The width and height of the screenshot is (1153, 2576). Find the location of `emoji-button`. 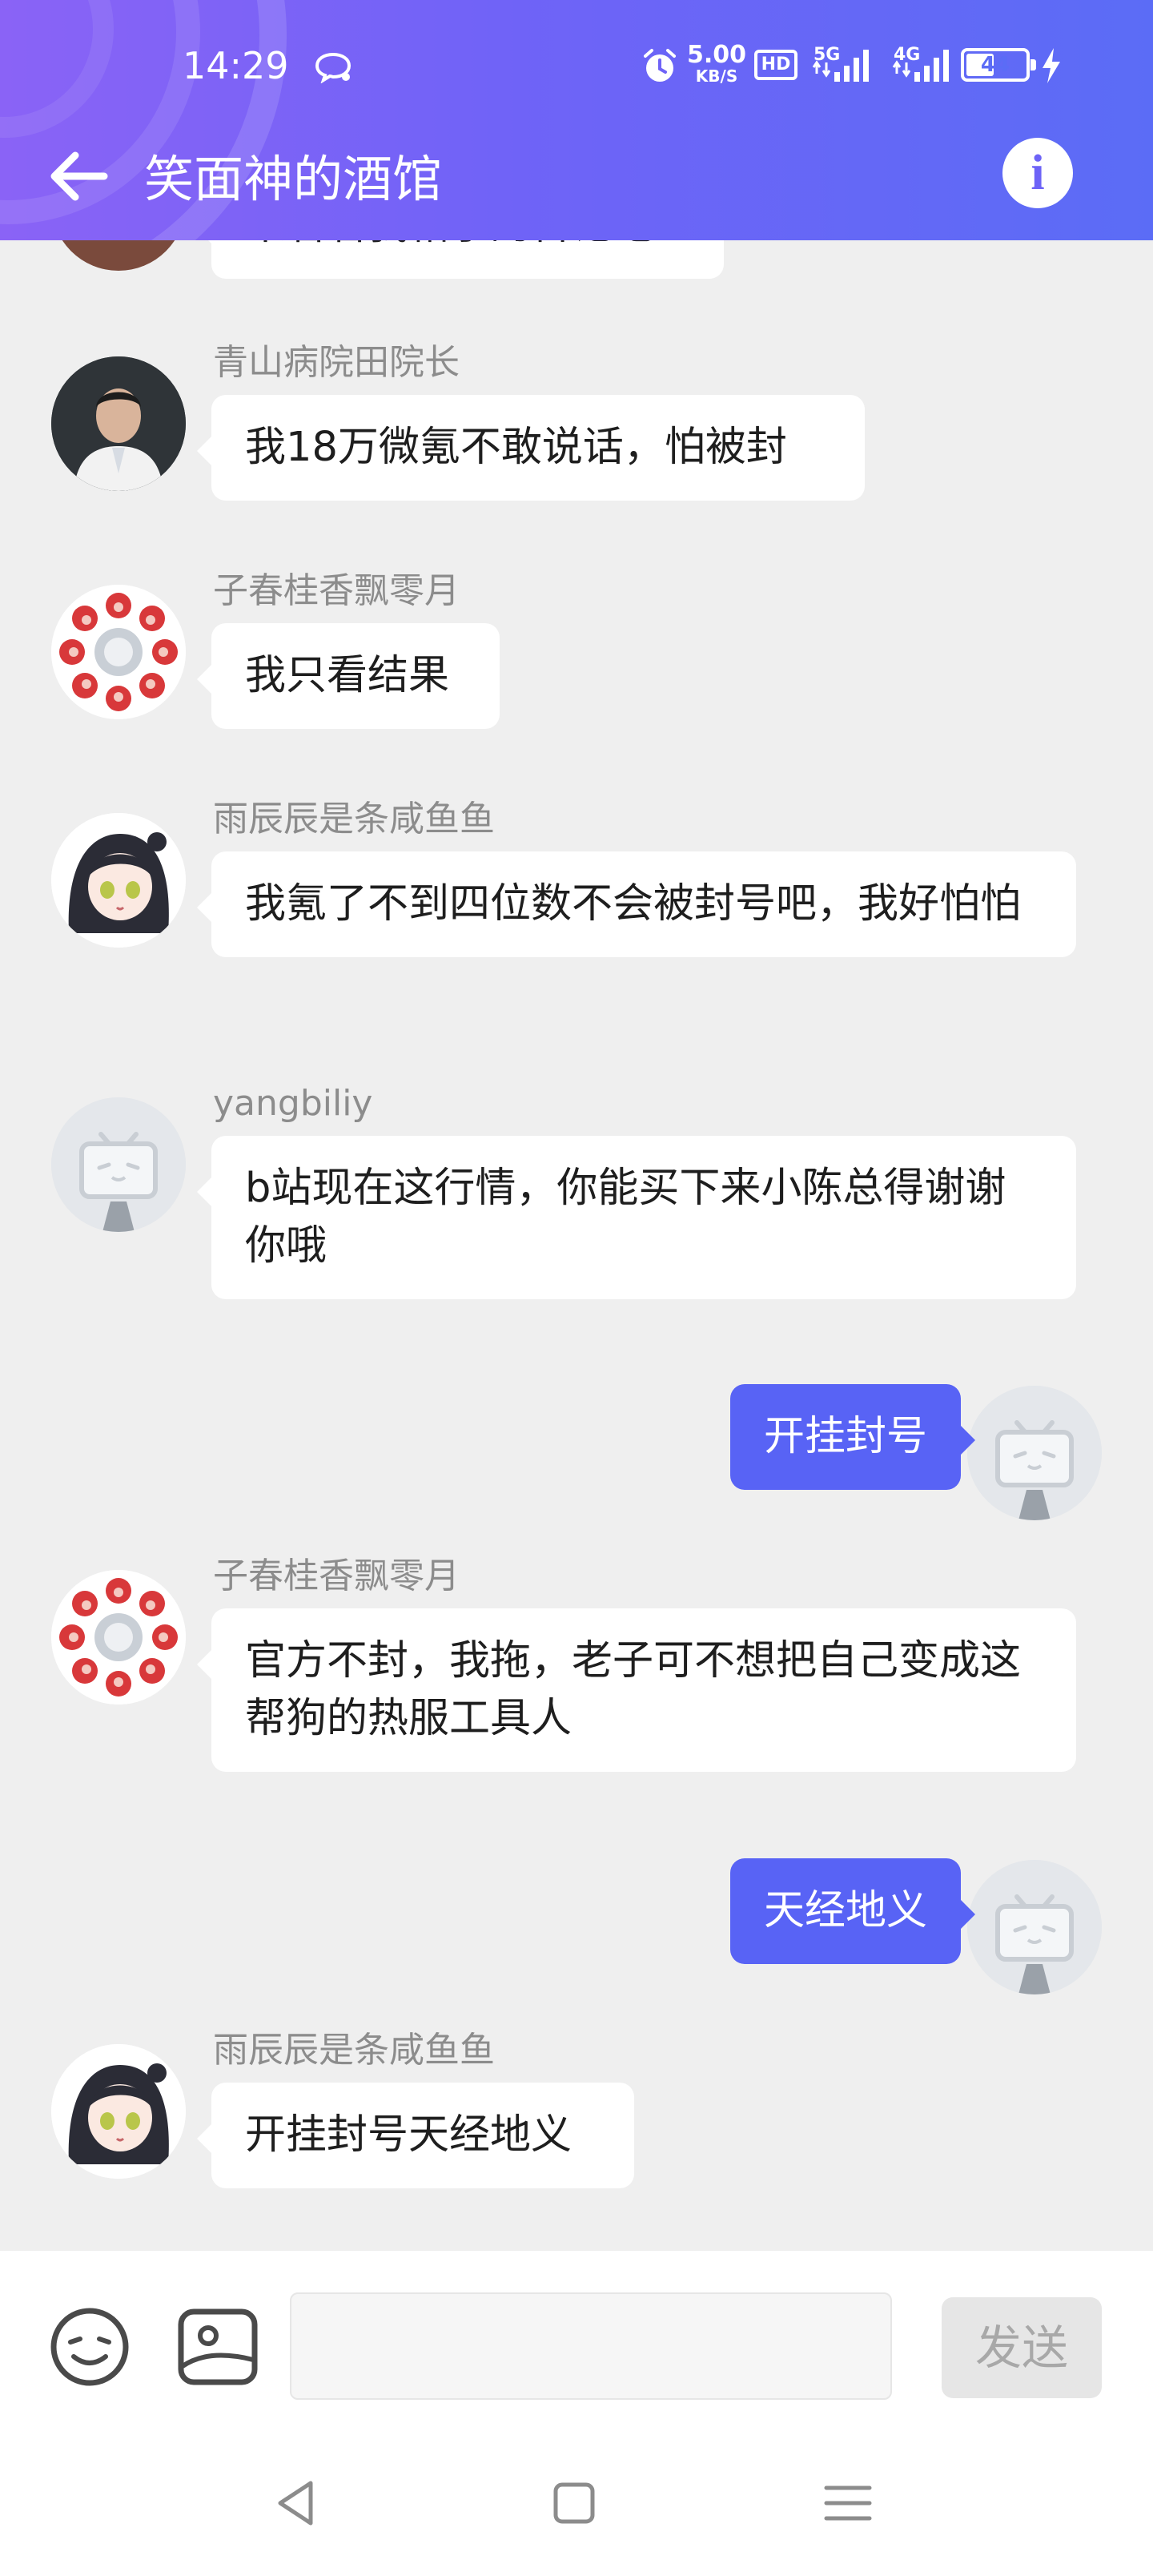

emoji-button is located at coordinates (89, 2347).